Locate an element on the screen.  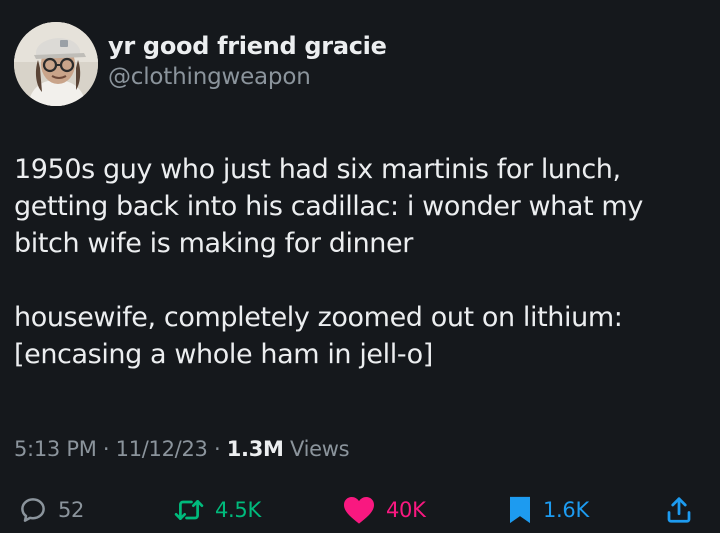
like-count: 40K is located at coordinates (406, 510).